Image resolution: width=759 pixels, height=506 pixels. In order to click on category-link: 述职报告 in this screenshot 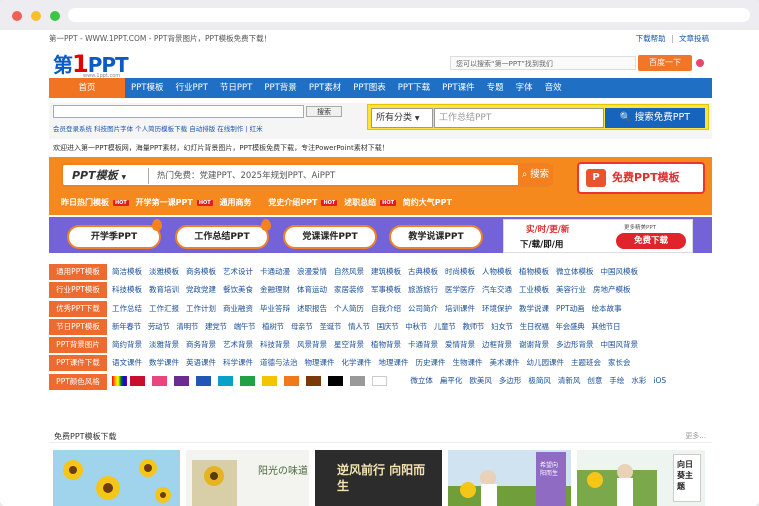, I will do `click(312, 308)`.